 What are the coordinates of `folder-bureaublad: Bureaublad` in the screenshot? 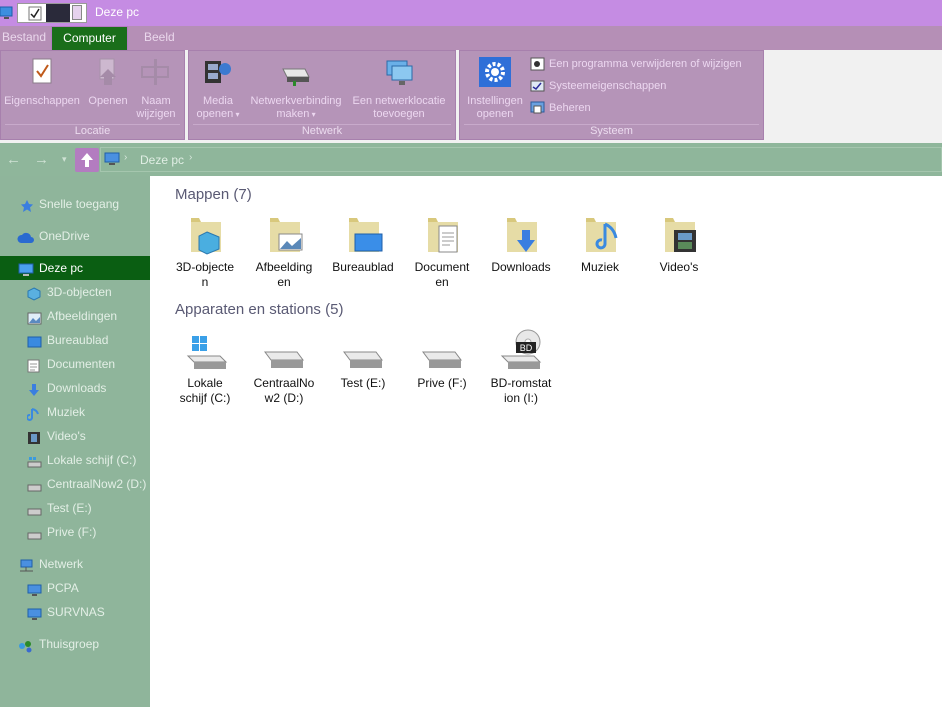 It's located at (363, 244).